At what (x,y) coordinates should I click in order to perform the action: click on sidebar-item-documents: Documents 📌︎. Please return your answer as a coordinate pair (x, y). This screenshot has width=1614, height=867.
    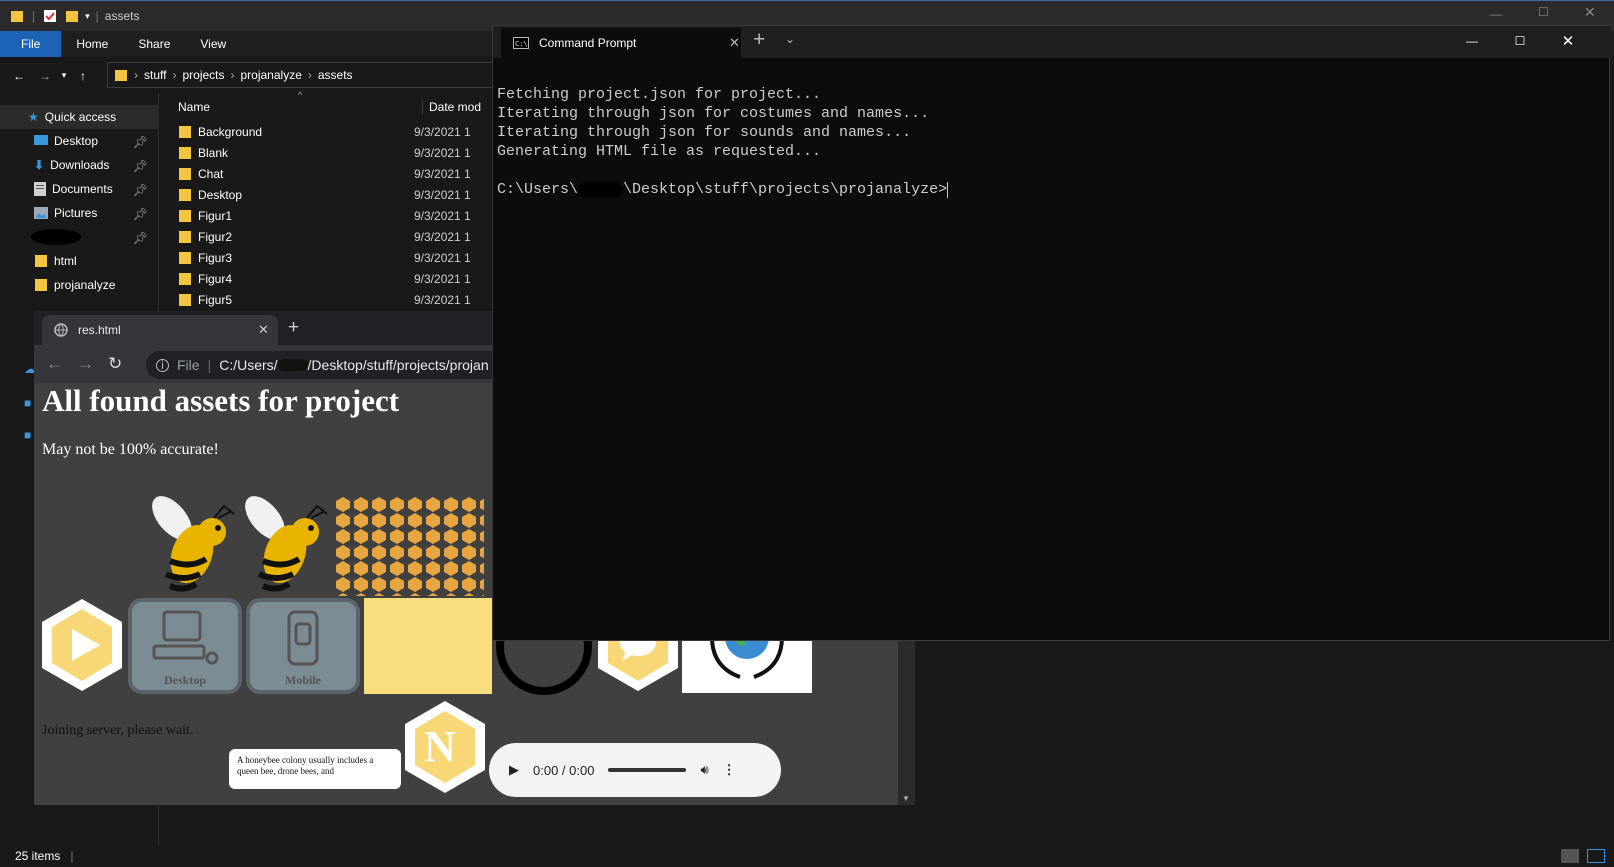
    Looking at the image, I should click on (79, 189).